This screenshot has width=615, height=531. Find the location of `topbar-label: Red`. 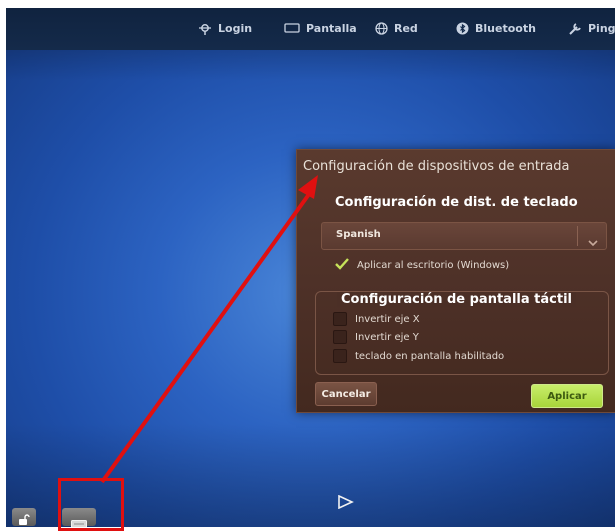

topbar-label: Red is located at coordinates (406, 28).